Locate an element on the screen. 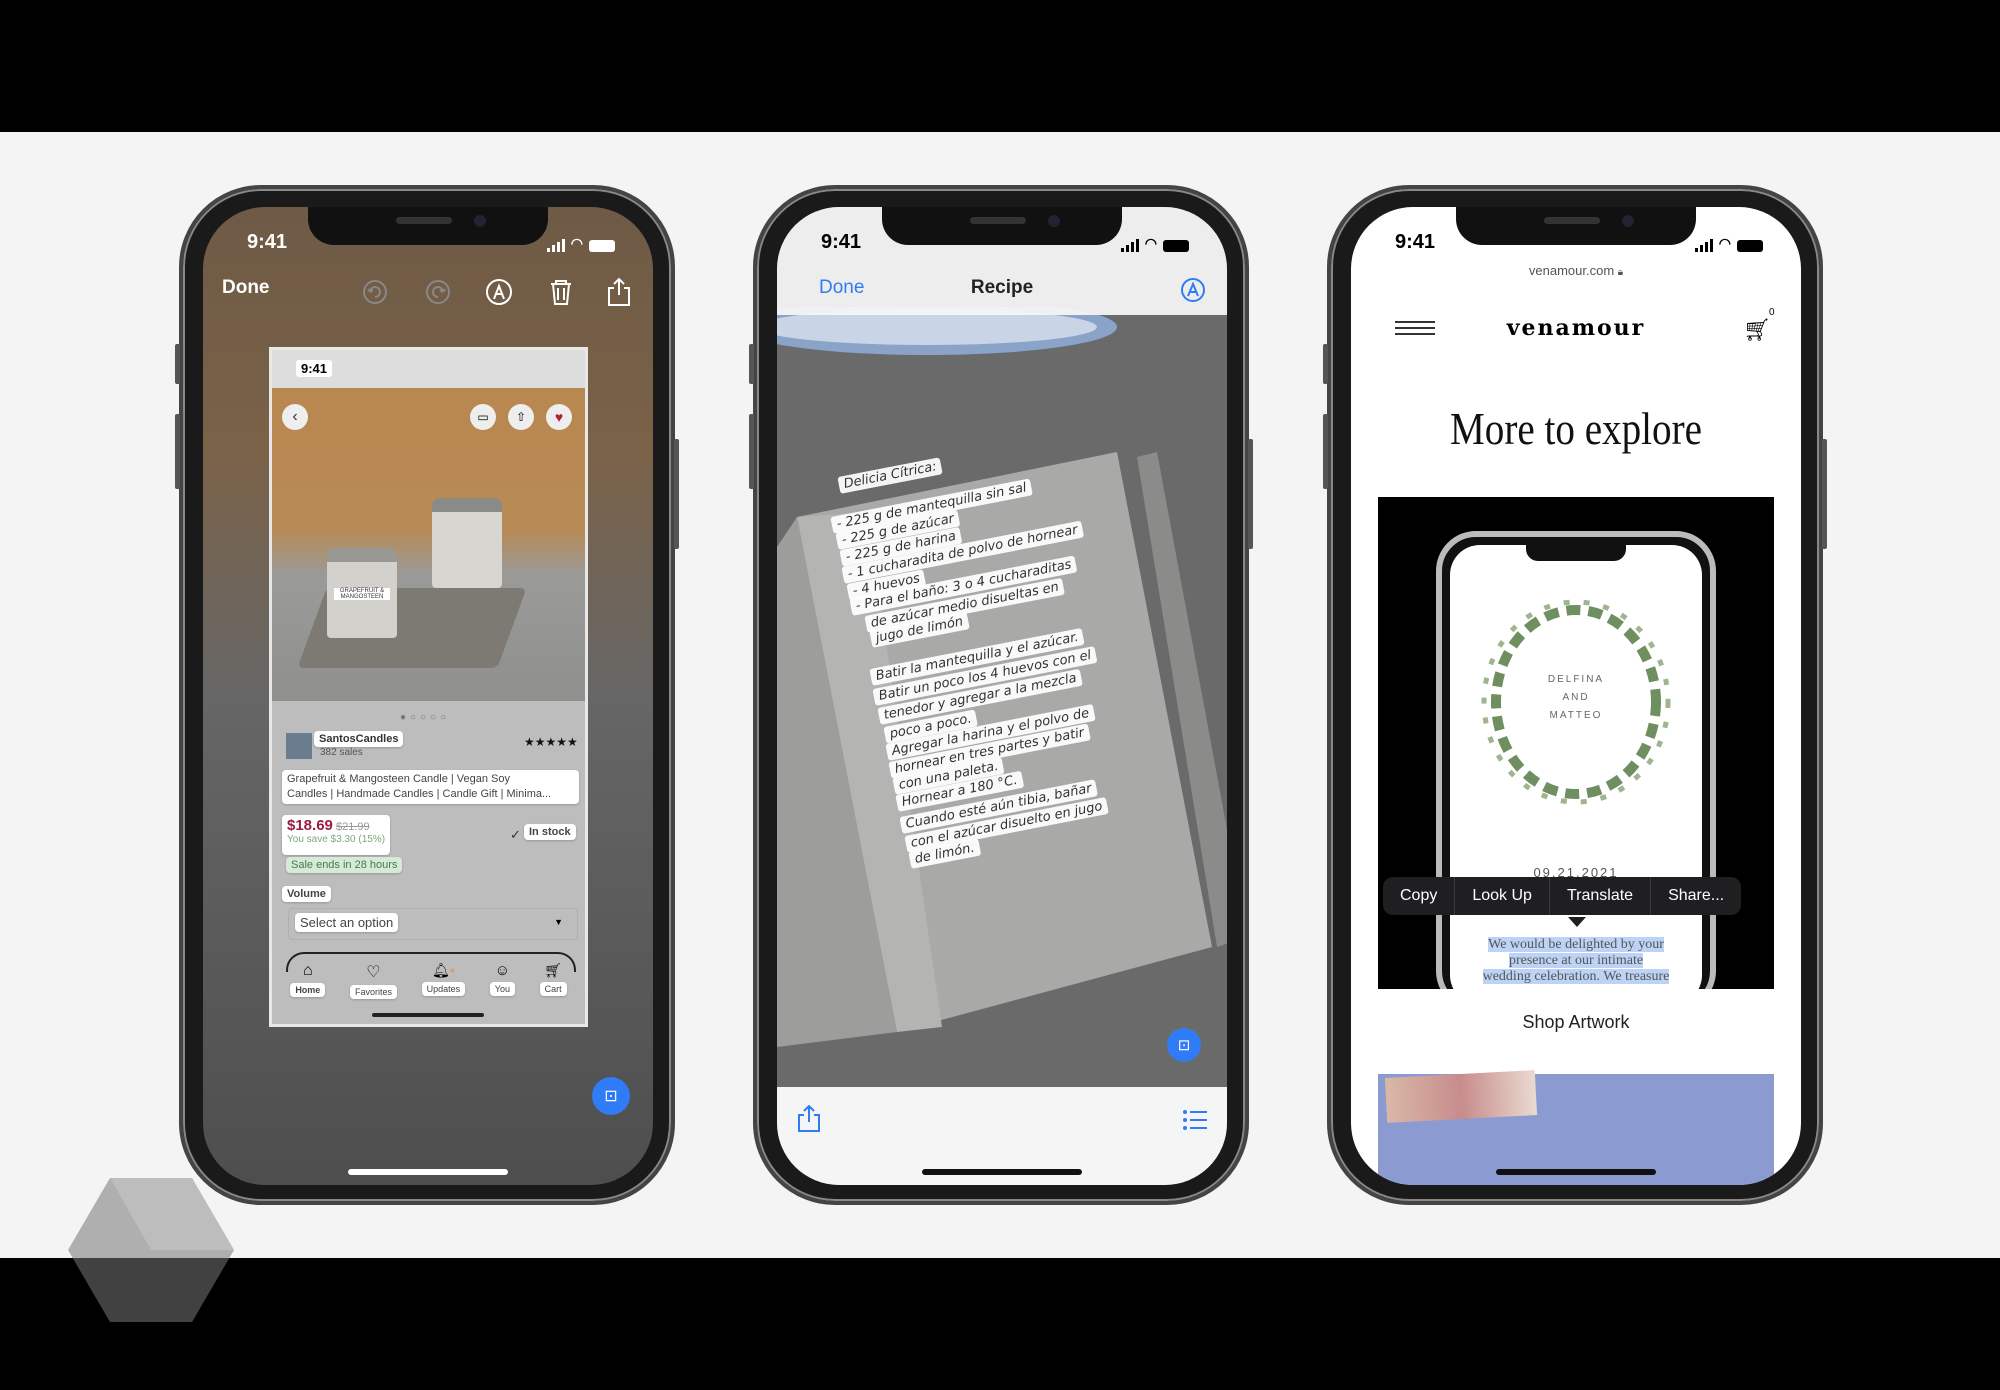 The width and height of the screenshot is (2000, 1390). tab-home: ⌂ Home is located at coordinates (308, 981).